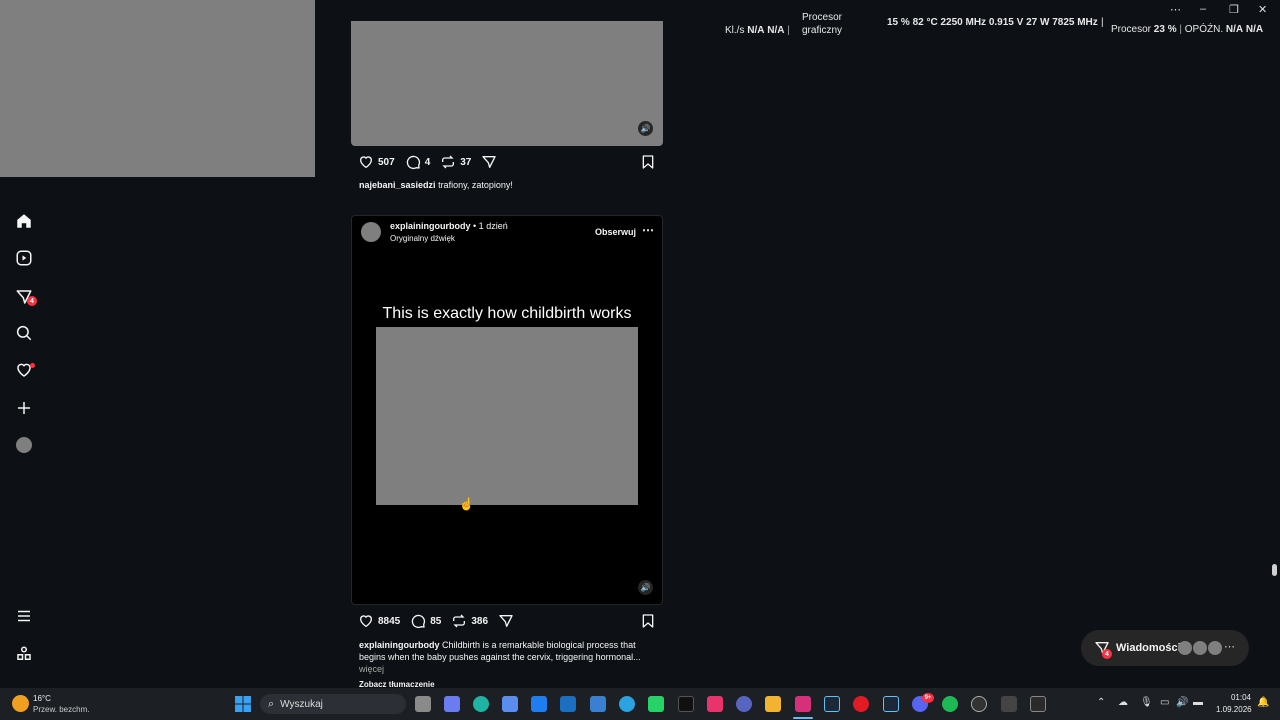  Describe the element at coordinates (452, 704) in the screenshot. I see `copilot-icon` at that location.